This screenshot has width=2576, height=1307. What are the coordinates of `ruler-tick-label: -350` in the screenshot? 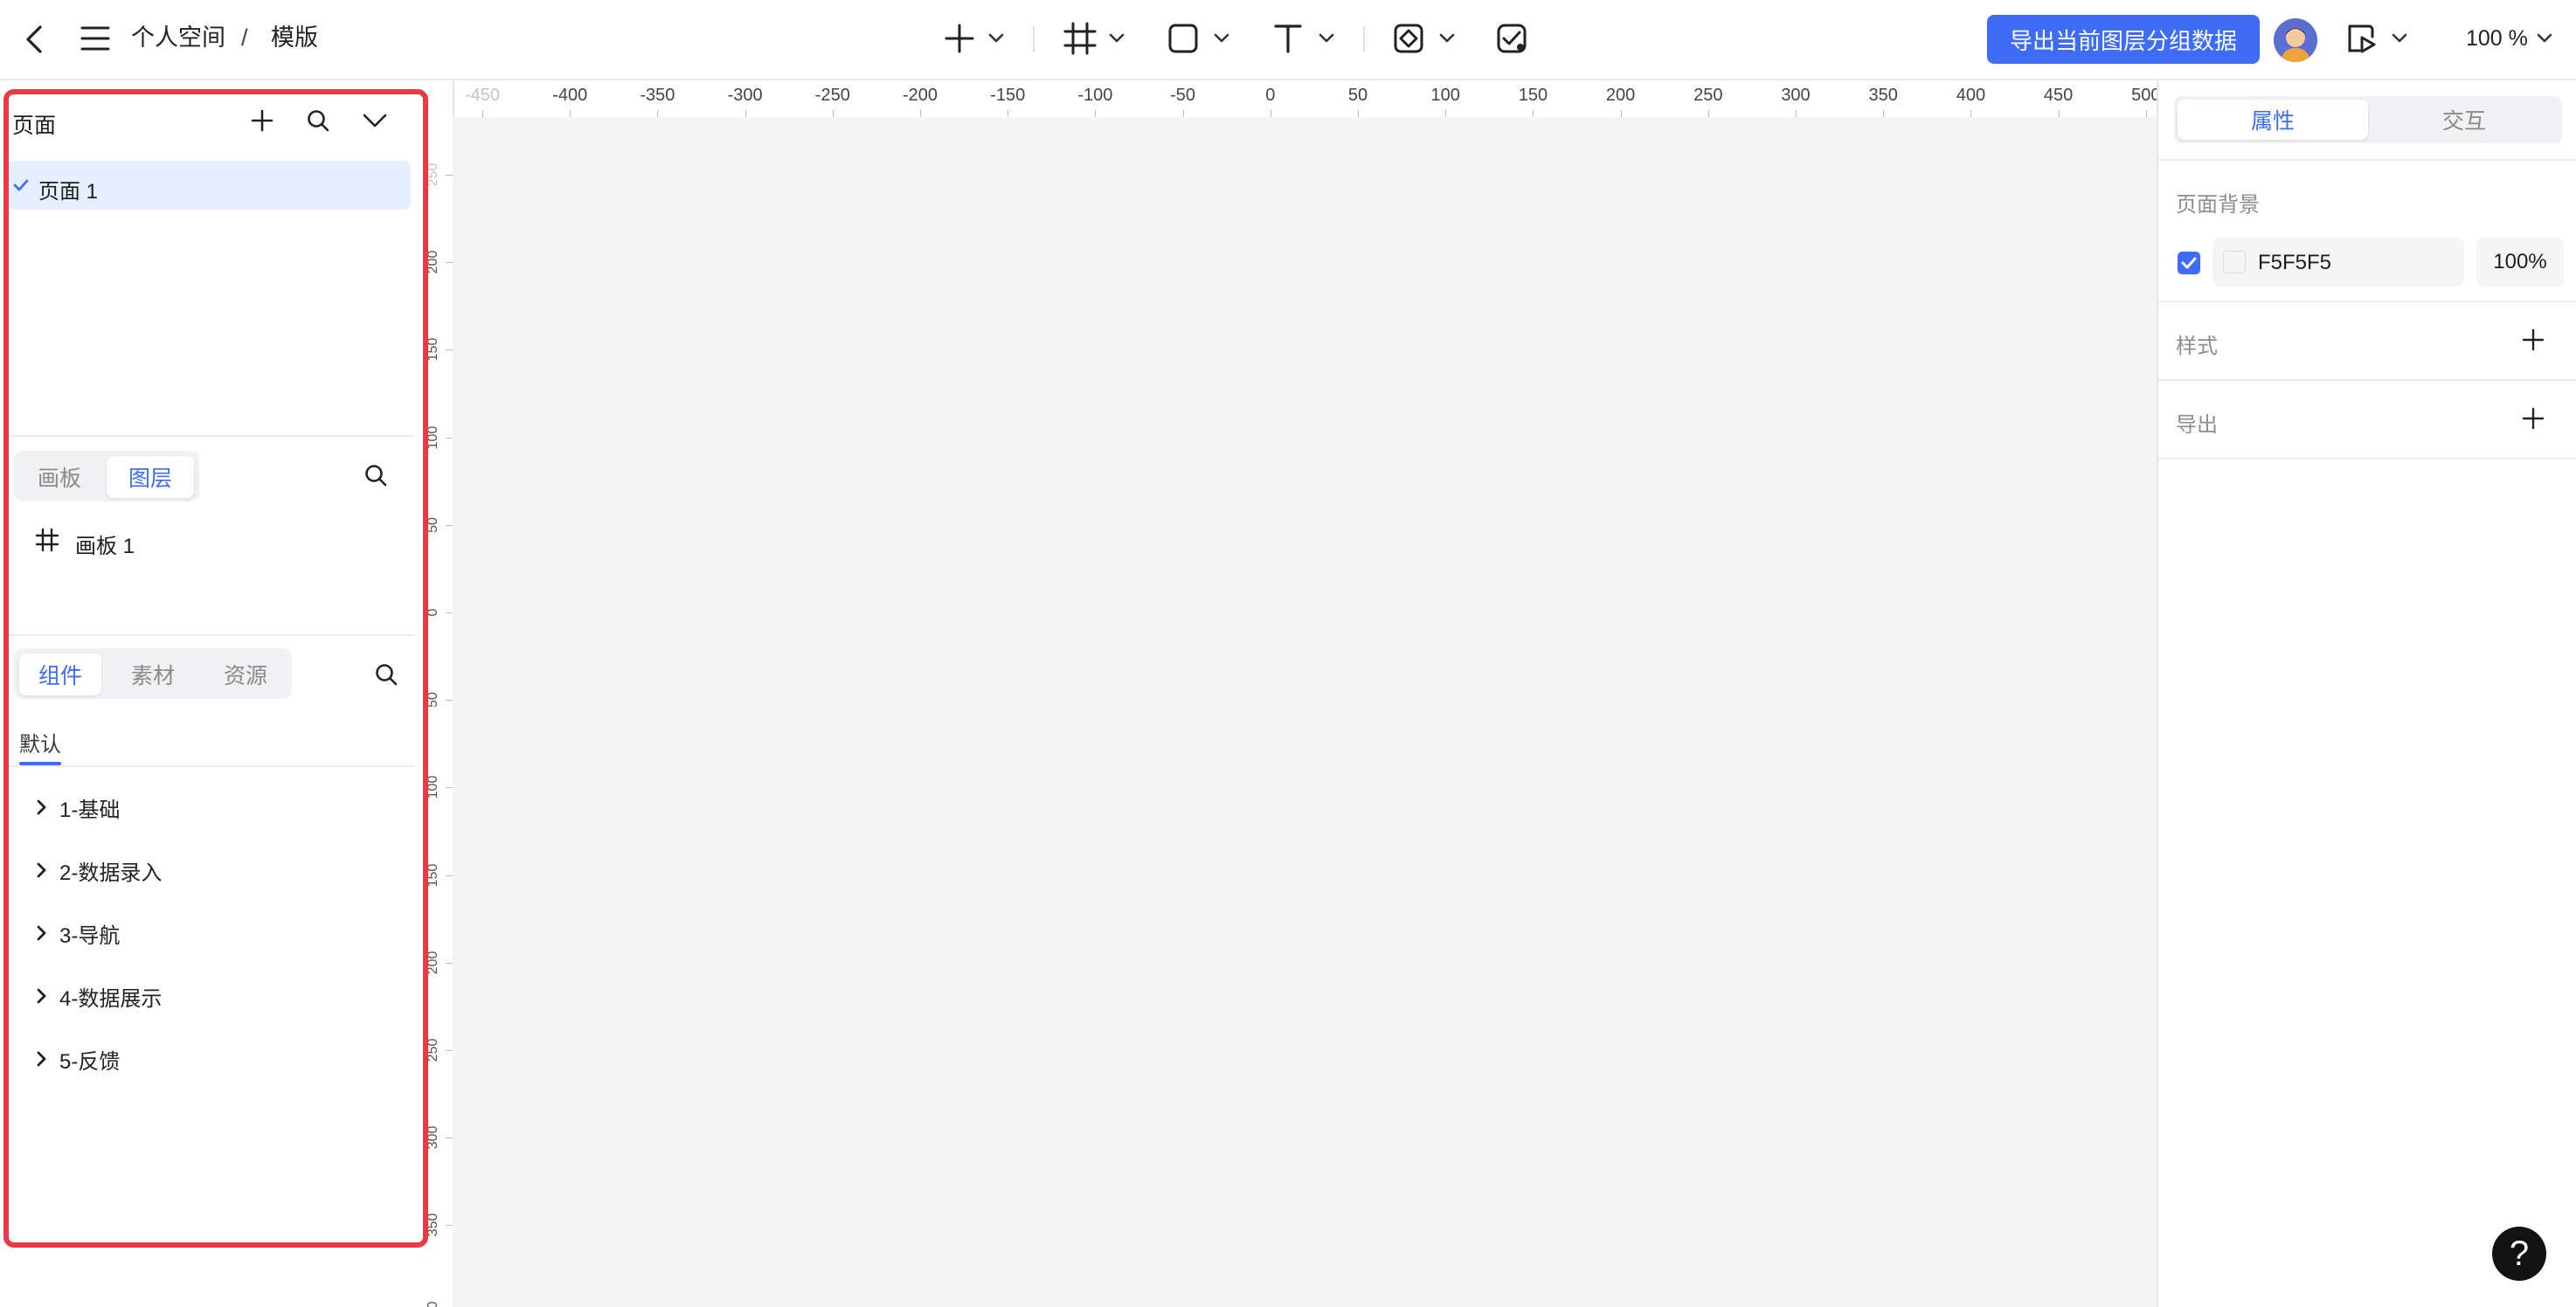 It's located at (657, 95).